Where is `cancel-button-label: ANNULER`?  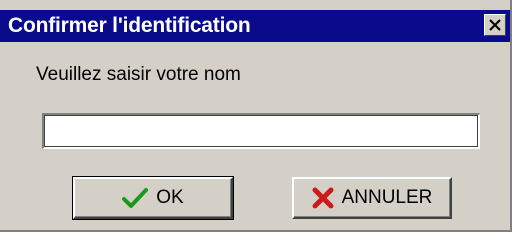 cancel-button-label: ANNULER is located at coordinates (387, 197).